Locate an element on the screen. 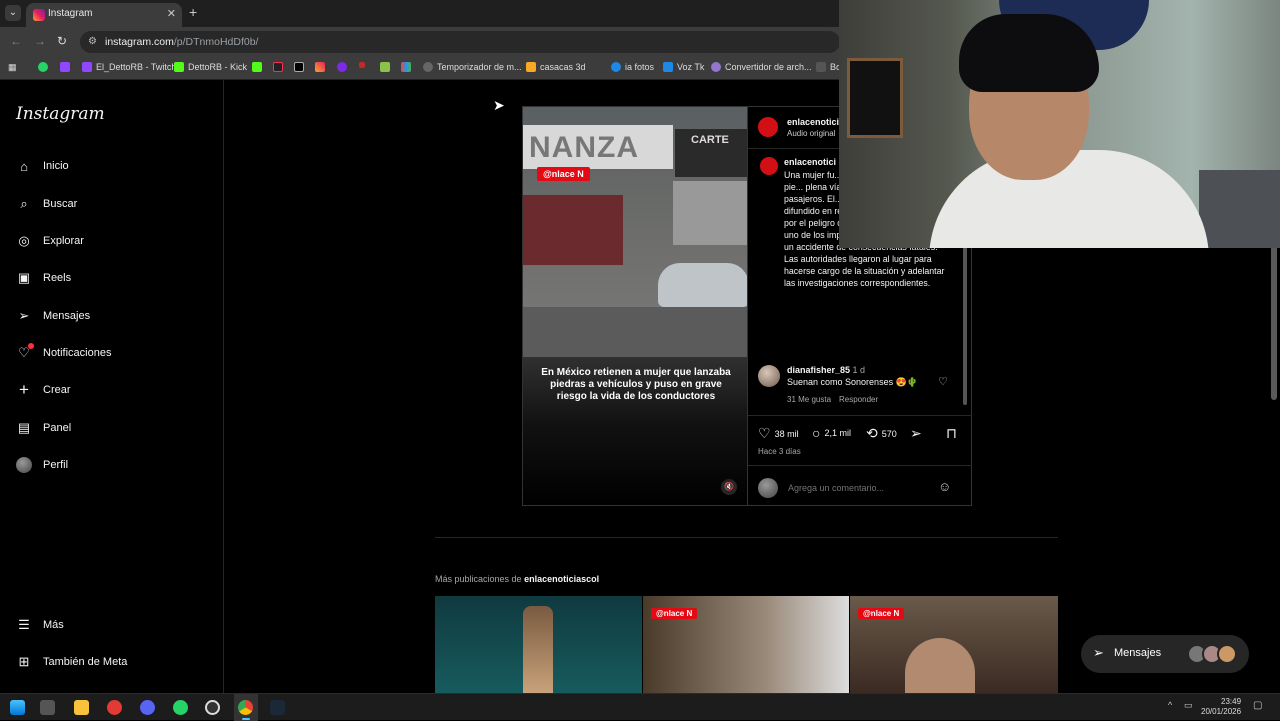  bookmark-twitch: El_DettoRB - Twitch is located at coordinates (129, 67).